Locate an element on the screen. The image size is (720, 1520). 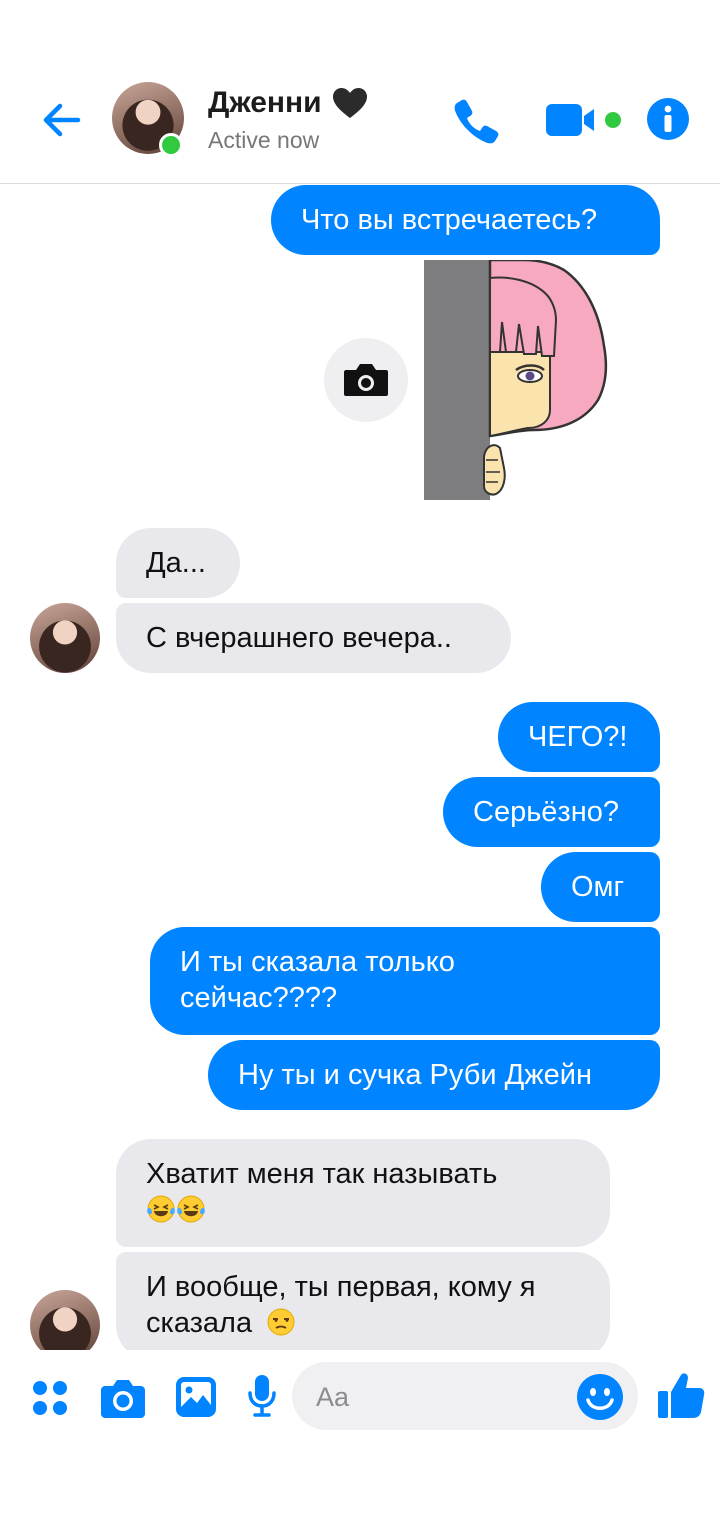
unamused-face-emoji is located at coordinates (281, 1322).